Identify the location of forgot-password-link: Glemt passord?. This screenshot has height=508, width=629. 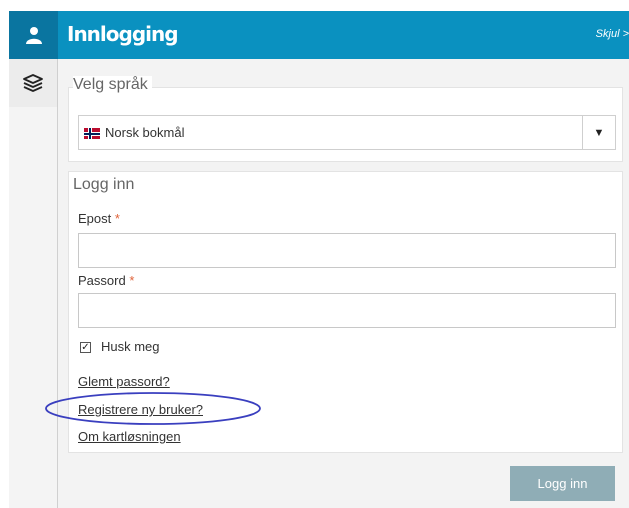
(124, 381).